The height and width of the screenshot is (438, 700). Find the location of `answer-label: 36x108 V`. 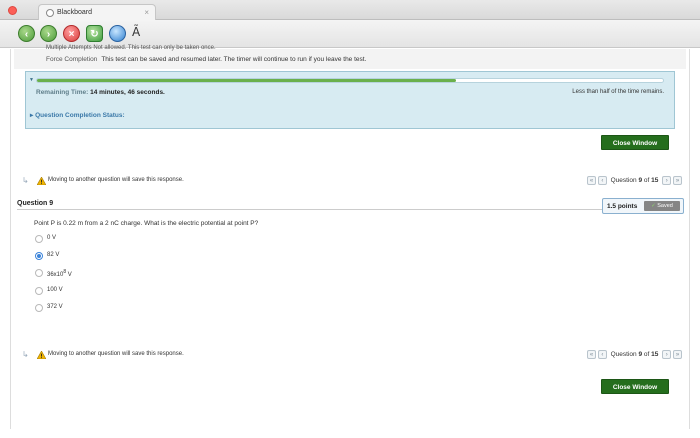

answer-label: 36x108 V is located at coordinates (59, 273).